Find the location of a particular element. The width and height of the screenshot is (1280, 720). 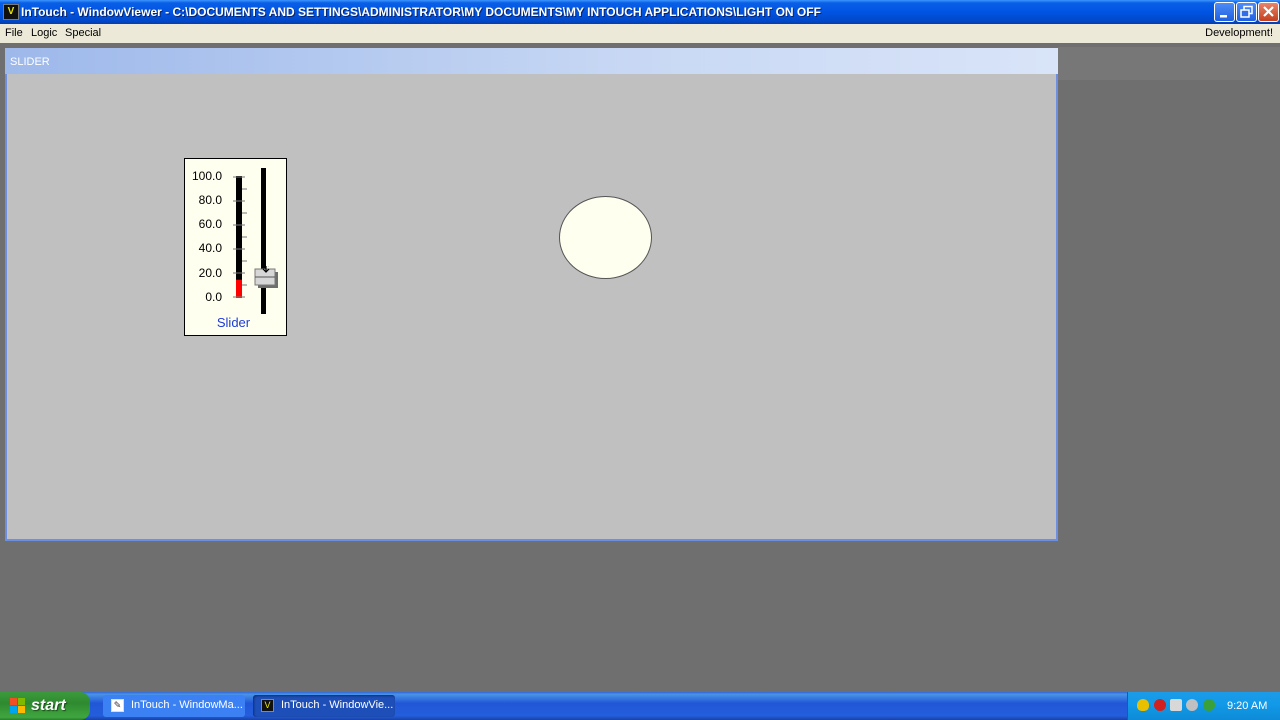

slider-handle is located at coordinates (267, 276).